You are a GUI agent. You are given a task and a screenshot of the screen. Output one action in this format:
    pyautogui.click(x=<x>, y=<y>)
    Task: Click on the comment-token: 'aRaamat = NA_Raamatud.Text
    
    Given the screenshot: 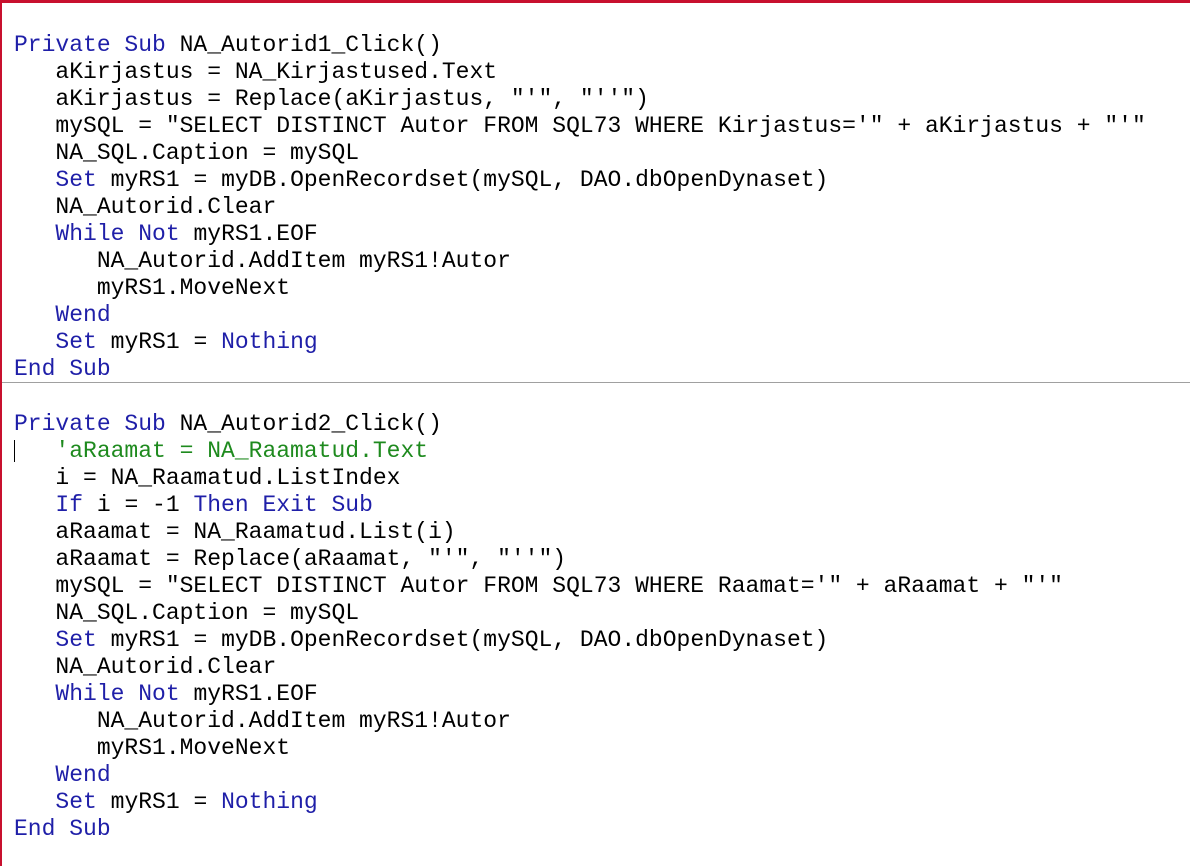 What is the action you would take?
    pyautogui.click(x=242, y=451)
    